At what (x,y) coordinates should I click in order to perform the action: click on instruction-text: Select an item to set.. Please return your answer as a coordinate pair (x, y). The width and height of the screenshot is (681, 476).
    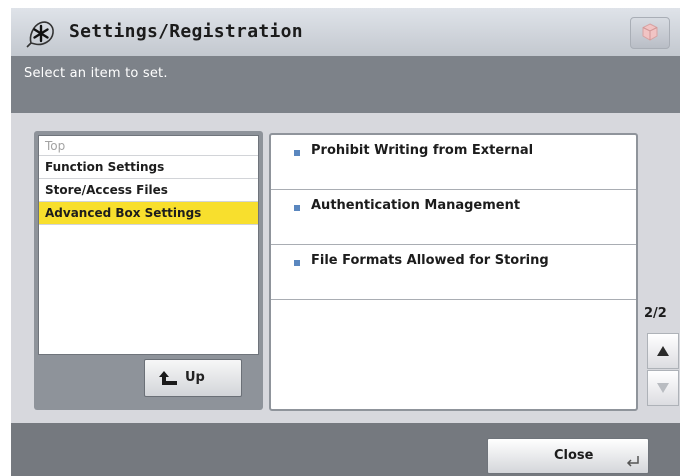
    Looking at the image, I should click on (96, 73).